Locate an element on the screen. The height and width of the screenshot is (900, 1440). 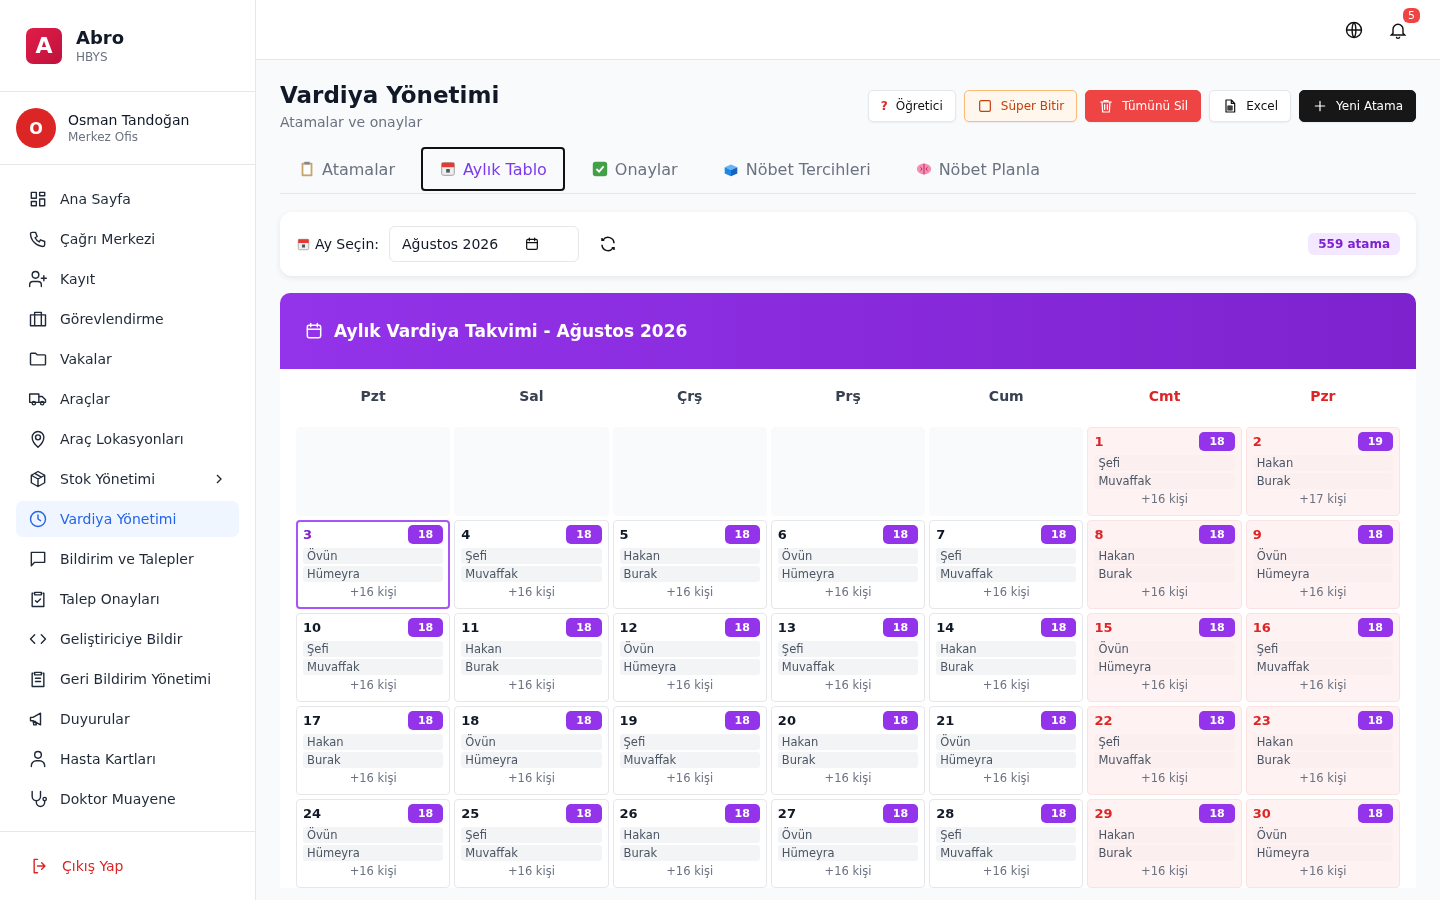
tab: Aylık Tablo is located at coordinates (492, 169).